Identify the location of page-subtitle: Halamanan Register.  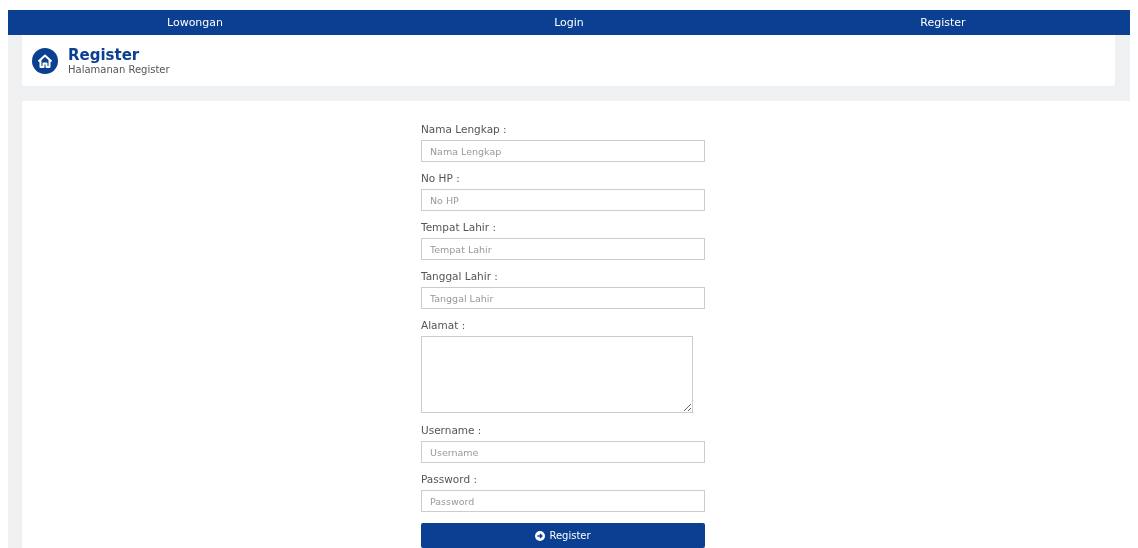
(119, 69).